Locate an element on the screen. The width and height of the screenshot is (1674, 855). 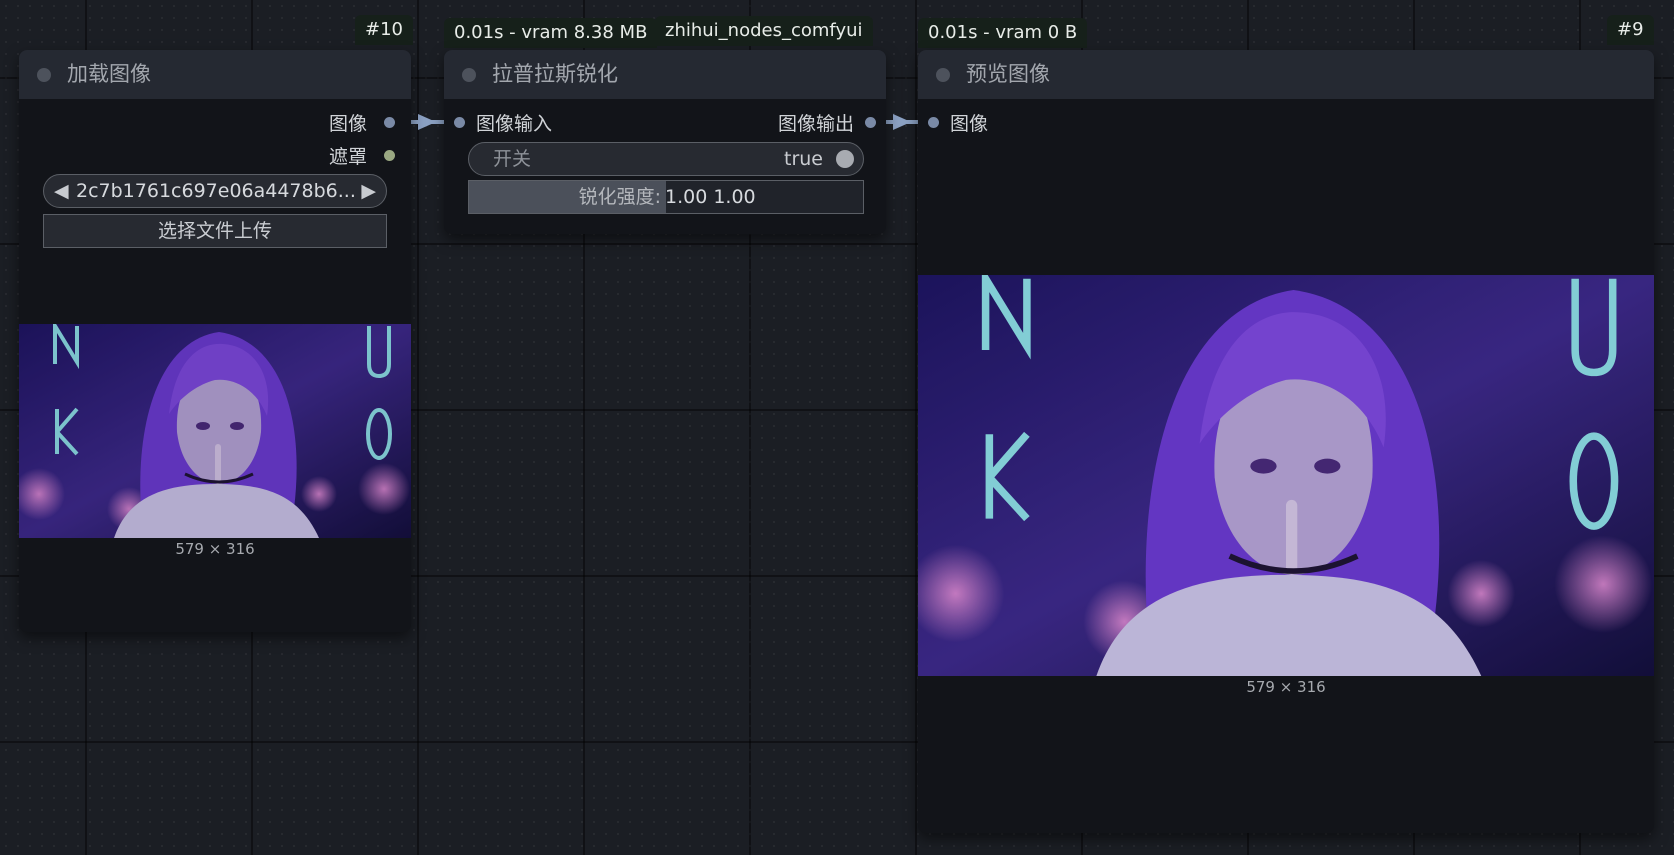
preview-image-node-title: 预览图像 is located at coordinates (1008, 74).